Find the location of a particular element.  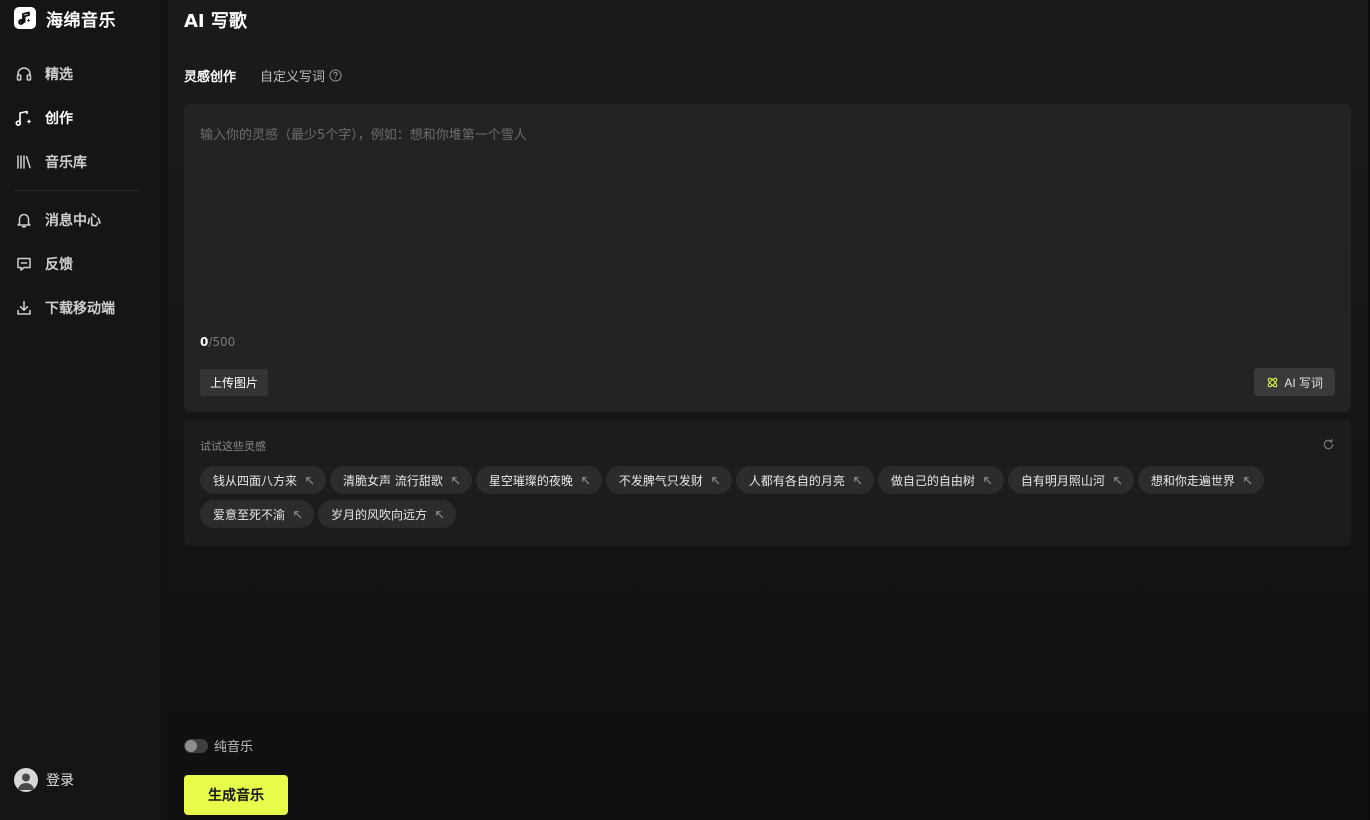

suggestion-chip: 钱从四面八方来 is located at coordinates (263, 480).